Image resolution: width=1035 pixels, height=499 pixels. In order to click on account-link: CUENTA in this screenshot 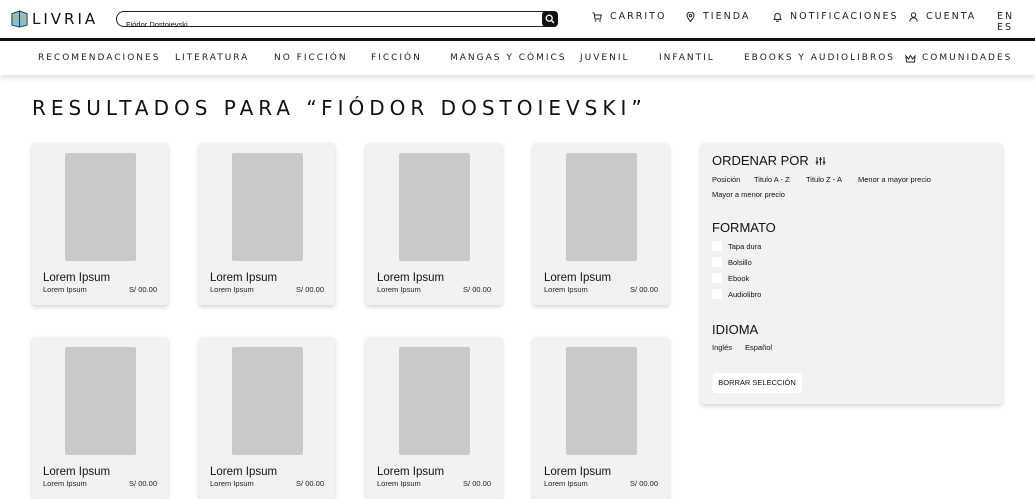, I will do `click(942, 16)`.